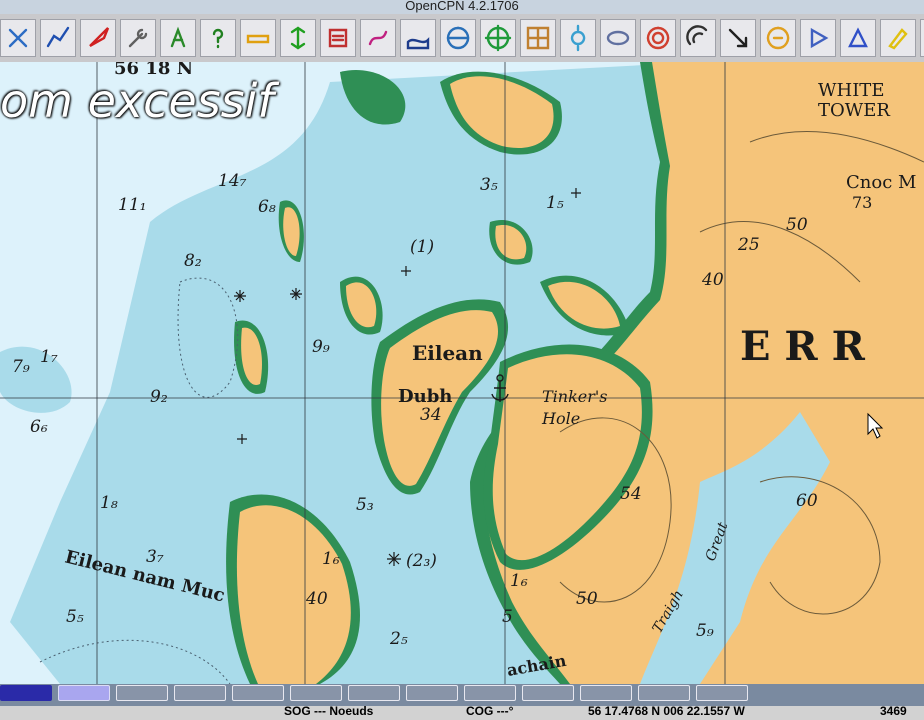 The width and height of the screenshot is (924, 720). I want to click on toolbar-button-tide, so click(778, 38).